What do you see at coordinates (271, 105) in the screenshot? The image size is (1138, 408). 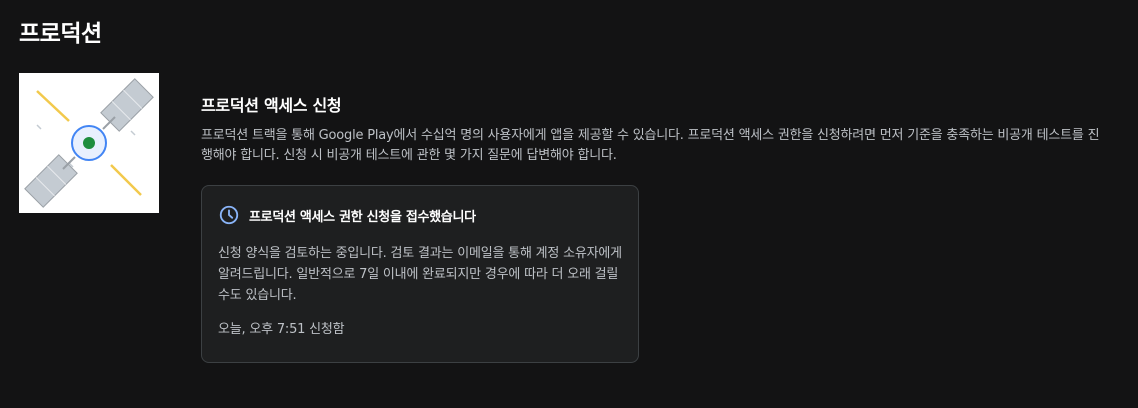 I see `section-title: 프로덕션 액세스 신청` at bounding box center [271, 105].